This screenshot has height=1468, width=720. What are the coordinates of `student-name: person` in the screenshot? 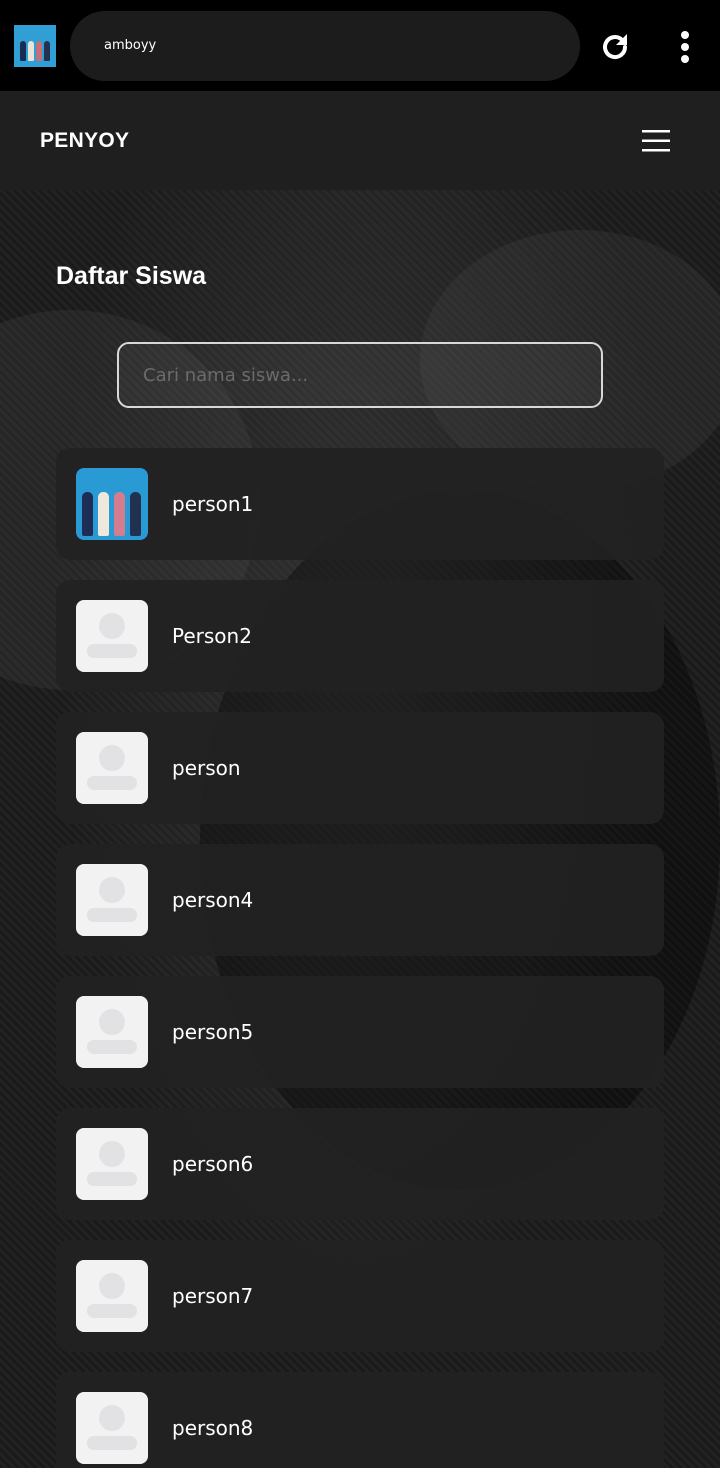 It's located at (206, 768).